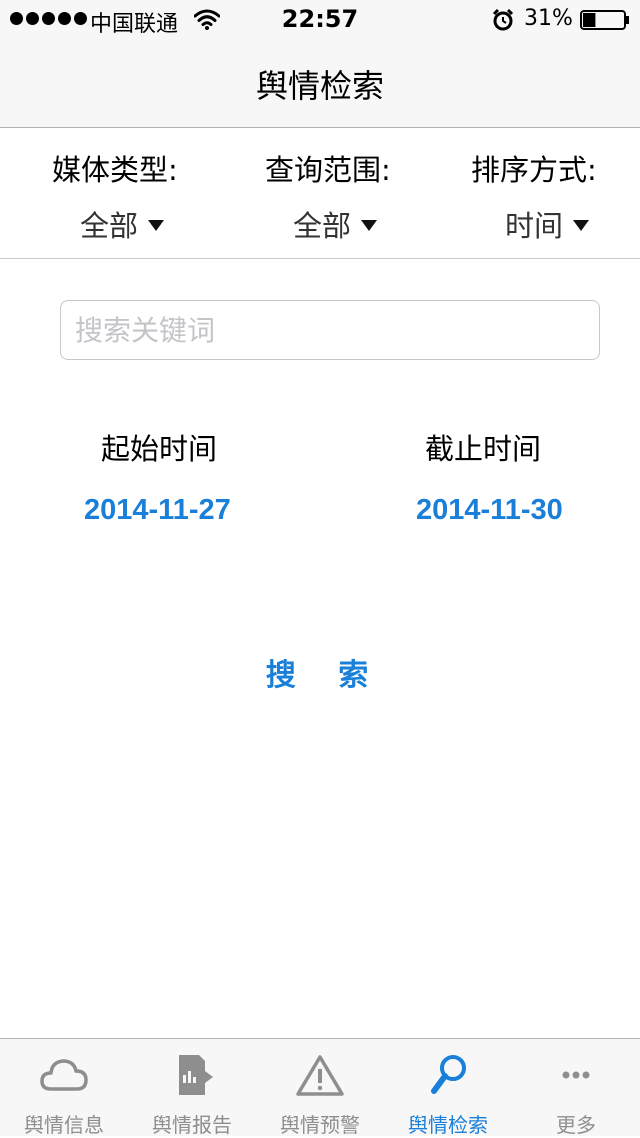 This screenshot has width=640, height=1138. I want to click on tab-public-opinion-info: 舆情信息, so click(64, 1088).